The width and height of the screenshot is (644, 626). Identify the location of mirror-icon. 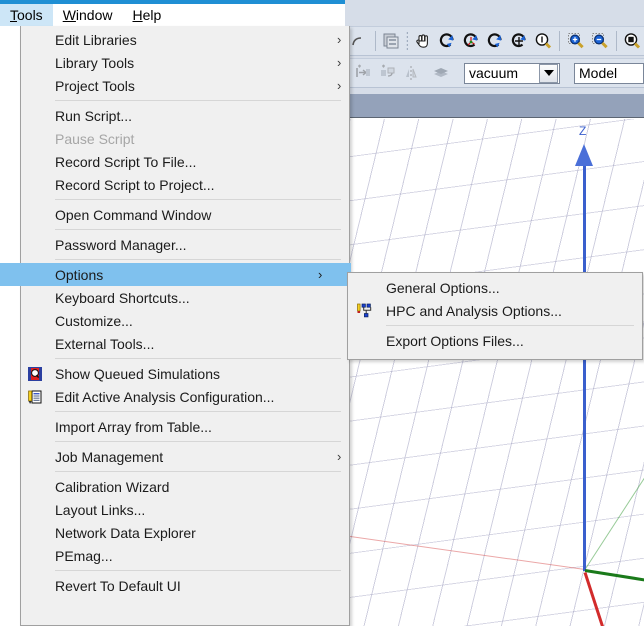
(411, 73).